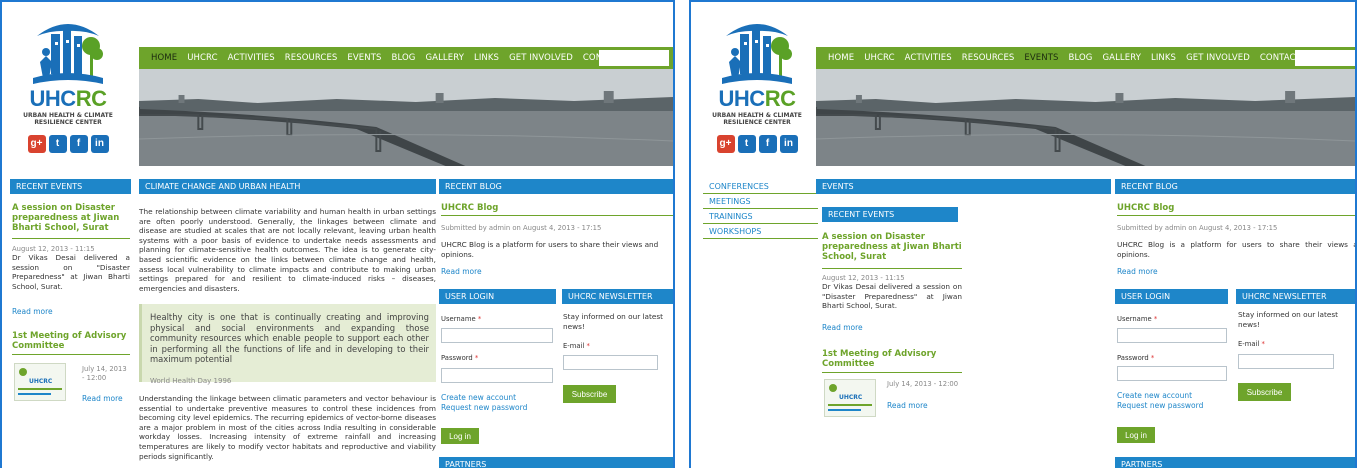  What do you see at coordinates (1251, 344) in the screenshot?
I see `email-label: E-mail *` at bounding box center [1251, 344].